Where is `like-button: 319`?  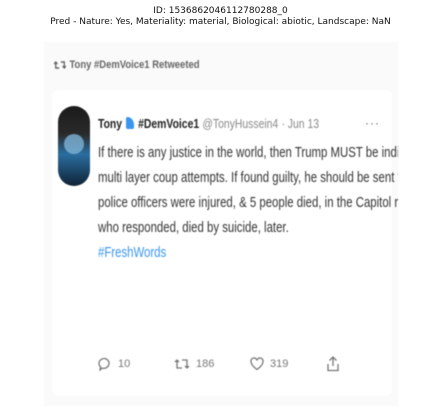 like-button: 319 is located at coordinates (288, 364).